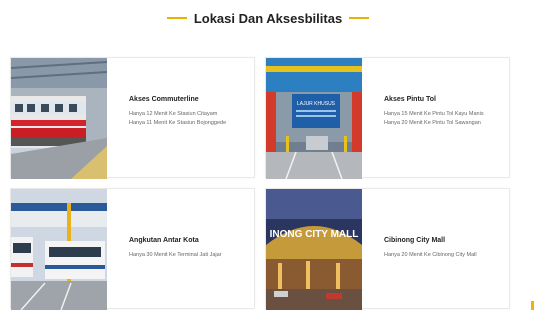 This screenshot has width=536, height=311. What do you see at coordinates (410, 99) in the screenshot?
I see `card-title: Akses Pintu Tol` at bounding box center [410, 99].